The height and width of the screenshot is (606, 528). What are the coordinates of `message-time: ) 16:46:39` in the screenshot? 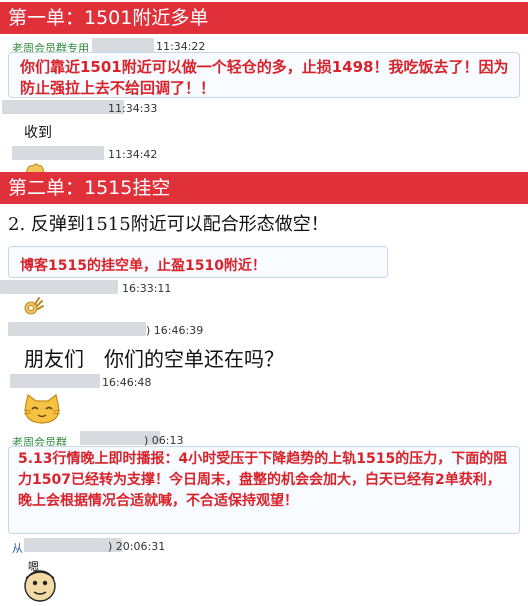 It's located at (175, 330).